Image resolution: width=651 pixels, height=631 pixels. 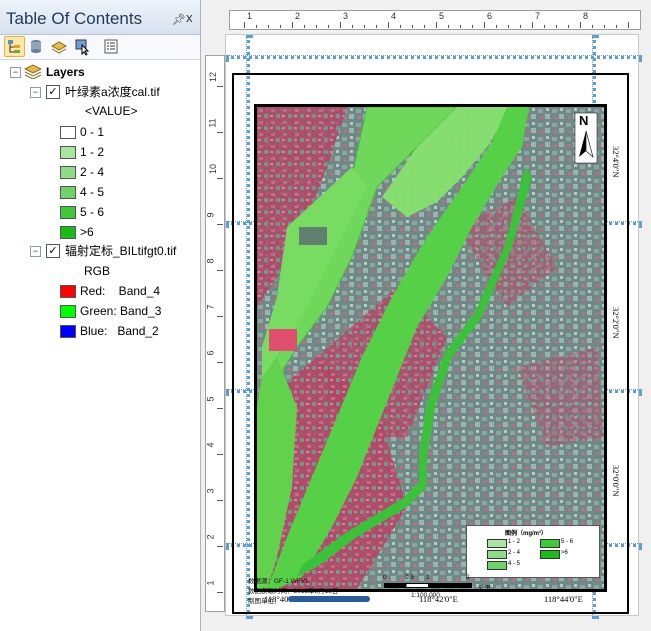 What do you see at coordinates (526, 534) in the screenshot?
I see `legend-title: 图例（mg/m³）` at bounding box center [526, 534].